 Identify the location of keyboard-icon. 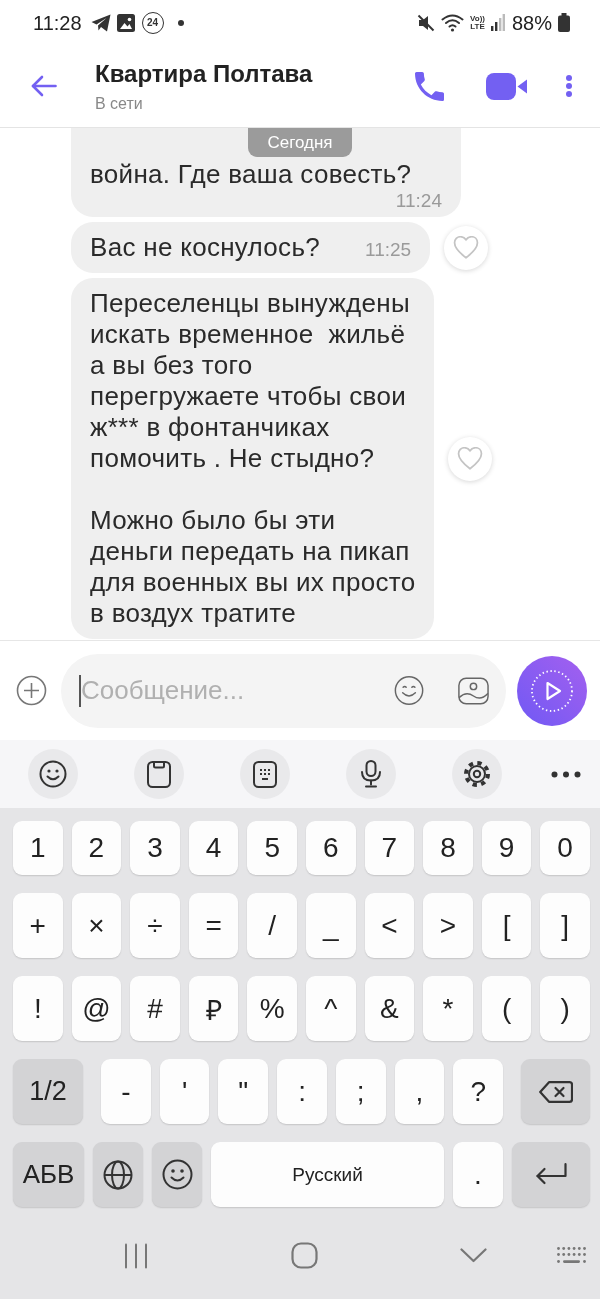
(571, 1255).